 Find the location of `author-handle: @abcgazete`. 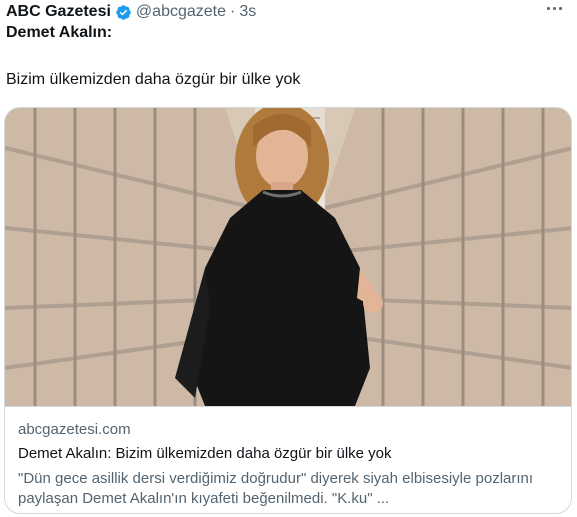

author-handle: @abcgazete is located at coordinates (181, 12).